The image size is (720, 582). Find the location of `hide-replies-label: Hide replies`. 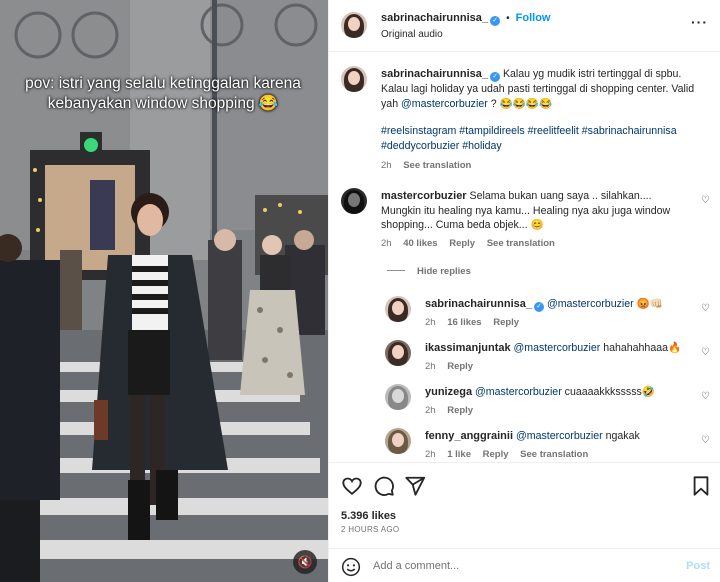

hide-replies-label: Hide replies is located at coordinates (444, 271).